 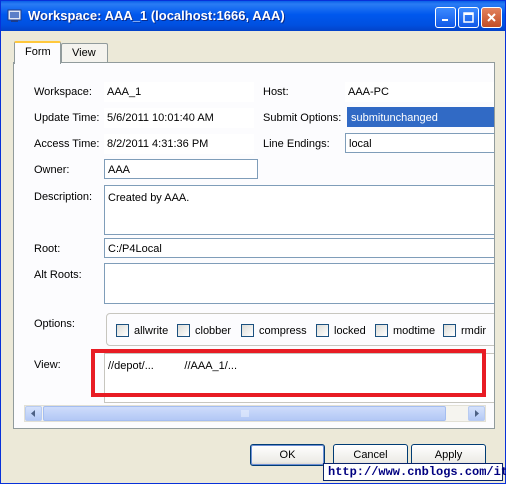 I want to click on scroll-right-button, so click(x=476, y=413).